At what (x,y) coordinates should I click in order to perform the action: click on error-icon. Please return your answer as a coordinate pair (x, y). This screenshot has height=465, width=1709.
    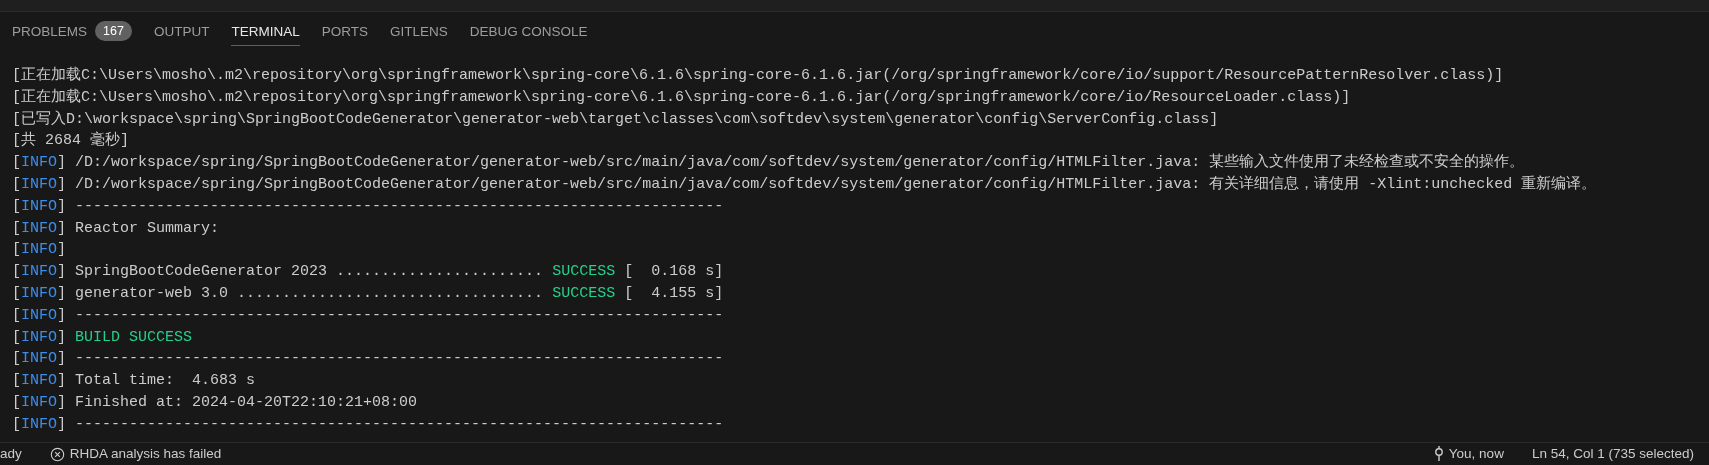
    Looking at the image, I should click on (57, 454).